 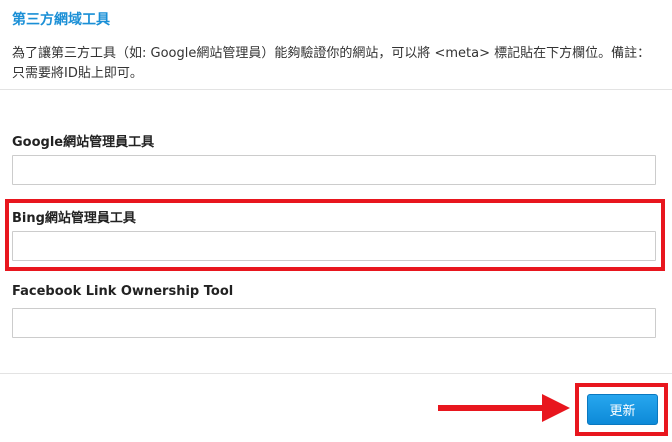 What do you see at coordinates (123, 291) in the screenshot?
I see `facebook-ownership-label: Facebook Link Ownership Tool` at bounding box center [123, 291].